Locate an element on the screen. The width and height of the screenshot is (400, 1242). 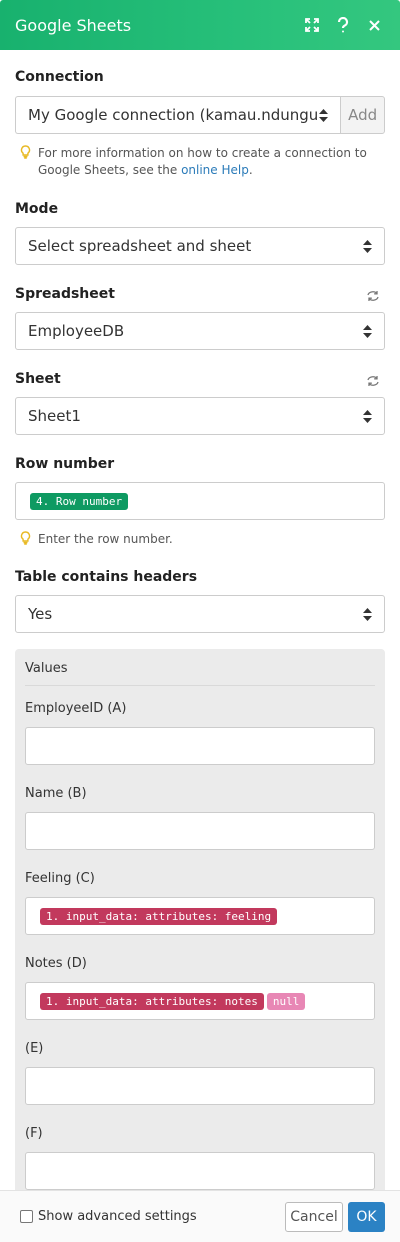
row-number-hint-text: Enter the row number. is located at coordinates (105, 539).